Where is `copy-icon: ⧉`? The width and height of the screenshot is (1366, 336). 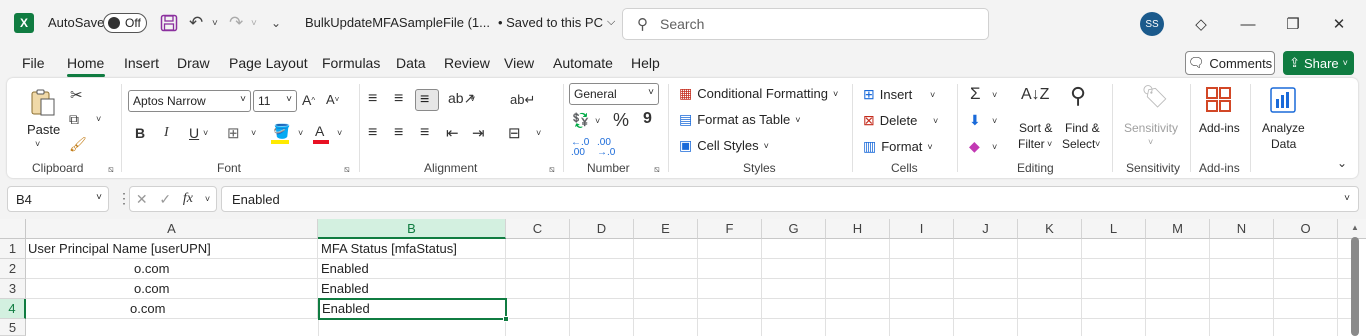
copy-icon: ⧉ is located at coordinates (74, 119).